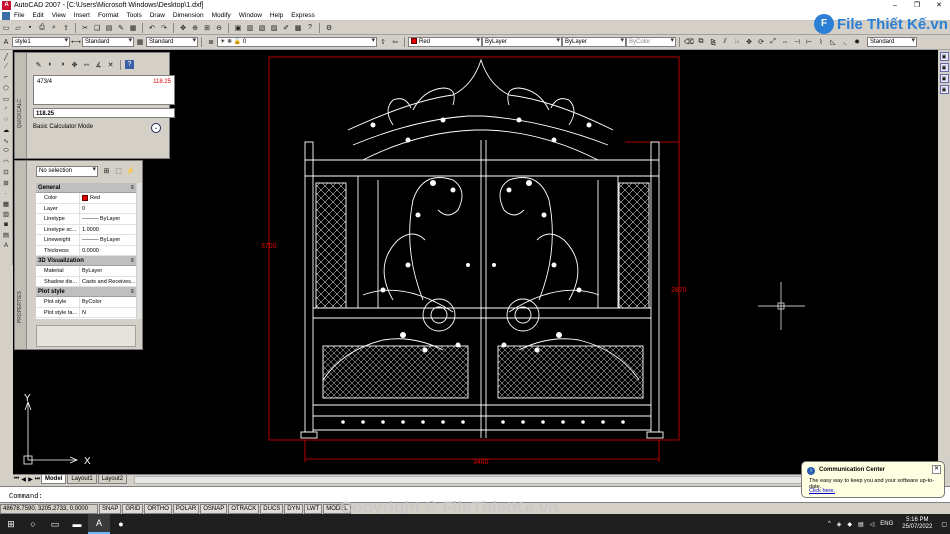  What do you see at coordinates (157, 16) in the screenshot?
I see `menu-draw: Draw` at bounding box center [157, 16].